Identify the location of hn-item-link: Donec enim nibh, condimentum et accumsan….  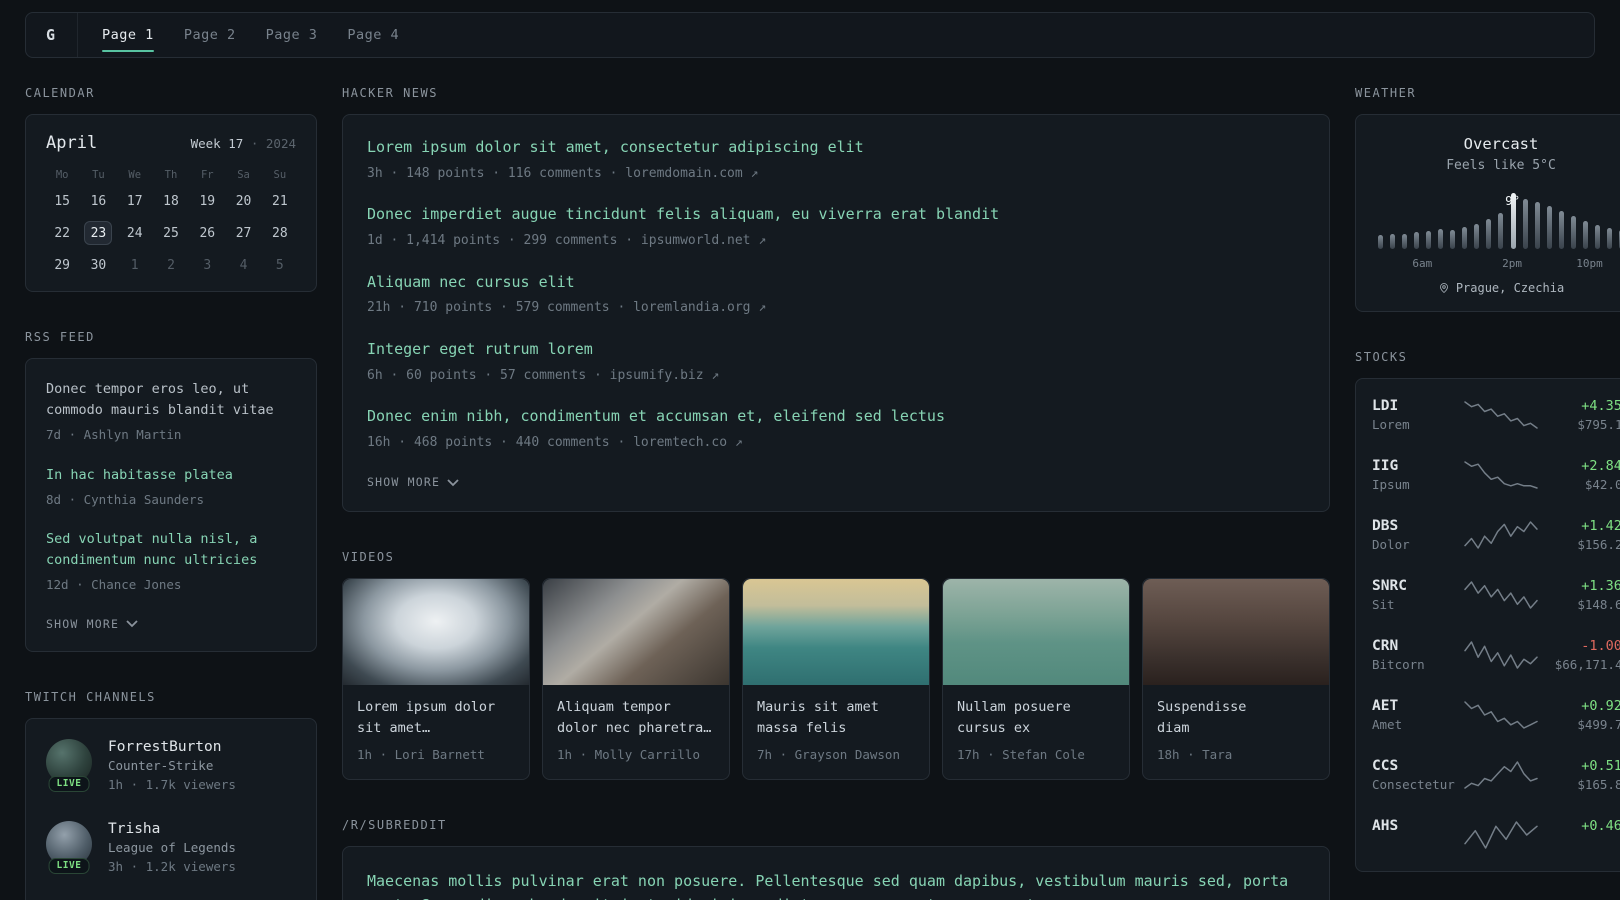
(836, 417).